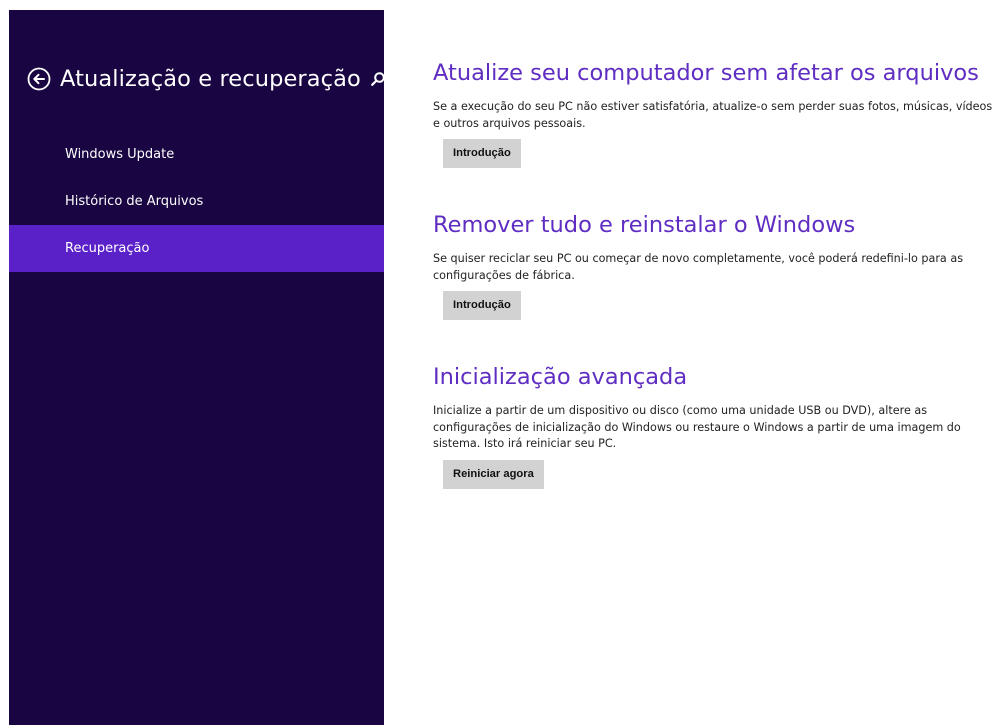  Describe the element at coordinates (644, 225) in the screenshot. I see `section-title: Remover tudo e reinstalar o Windows` at that location.